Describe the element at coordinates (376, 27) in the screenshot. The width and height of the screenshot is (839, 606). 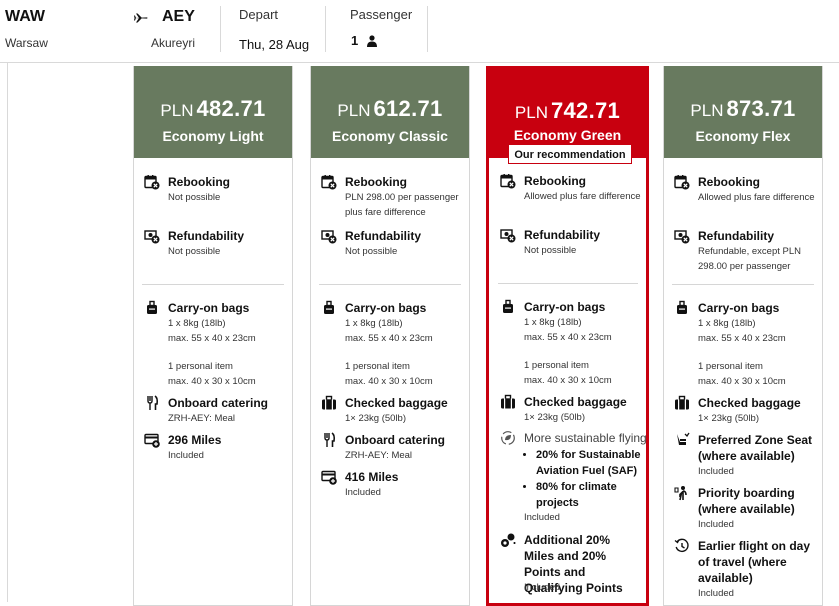
I see `passenger-selector: Passenger 1` at that location.